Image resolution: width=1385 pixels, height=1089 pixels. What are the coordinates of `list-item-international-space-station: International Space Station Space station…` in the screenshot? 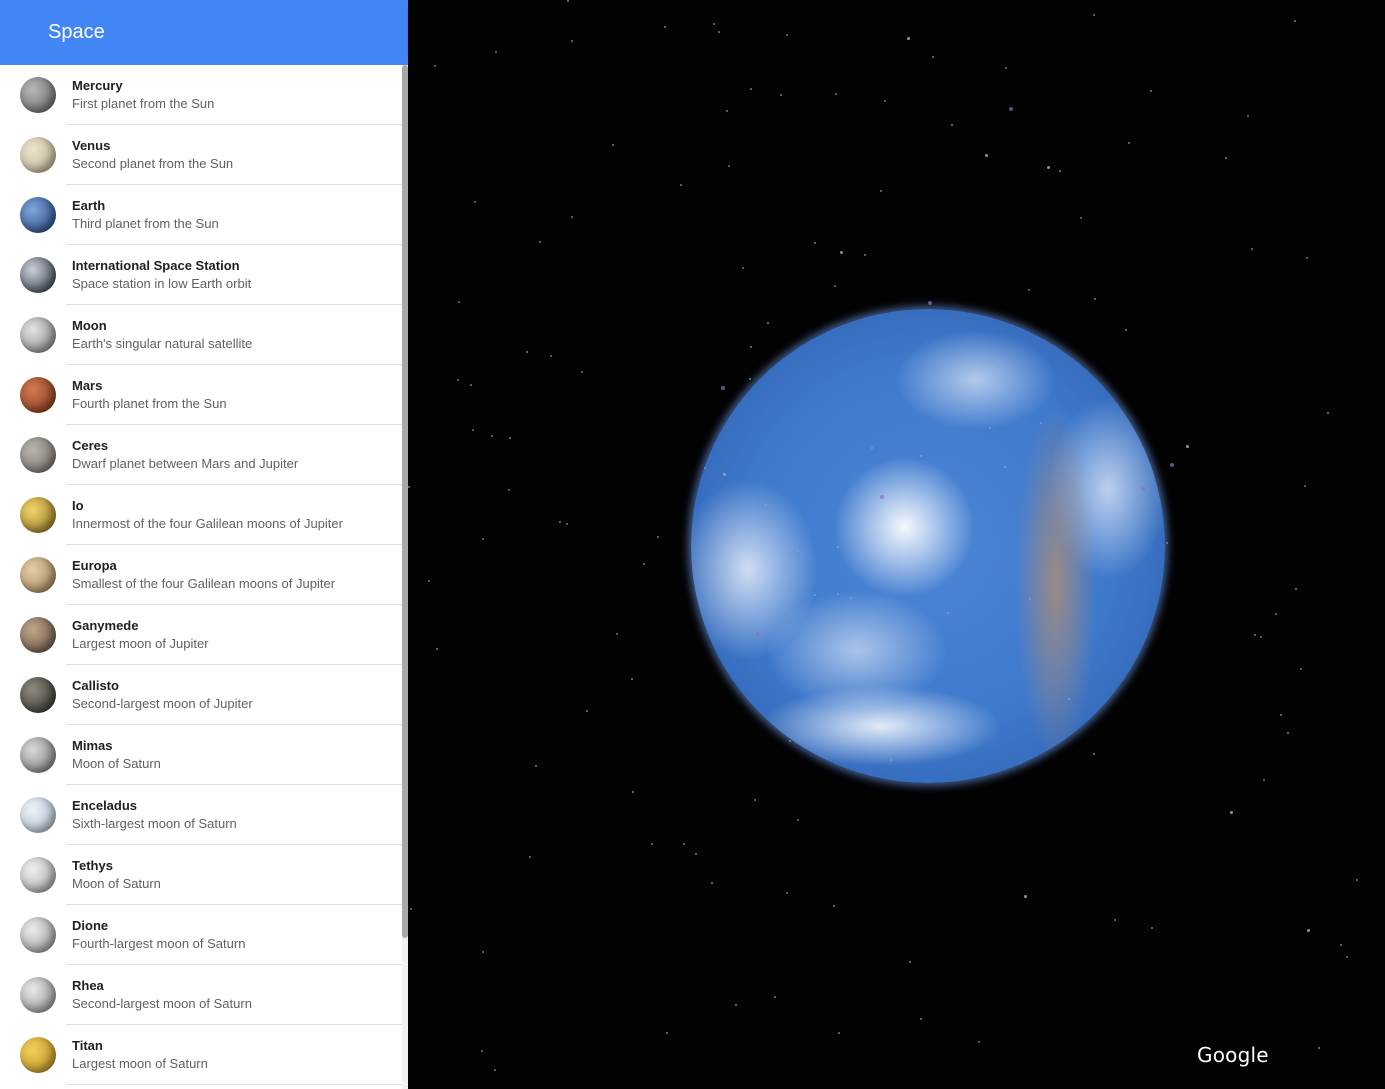 It's located at (201, 275).